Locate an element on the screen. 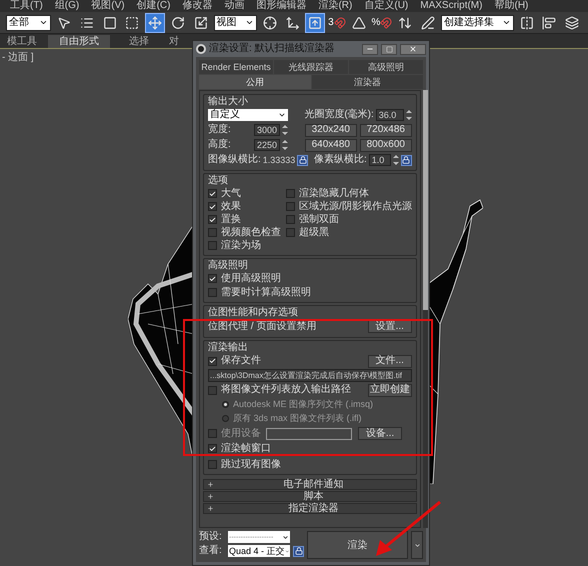 The height and width of the screenshot is (566, 588). checkbox-label: 将图像文件列表放入输出路径 is located at coordinates (286, 390).